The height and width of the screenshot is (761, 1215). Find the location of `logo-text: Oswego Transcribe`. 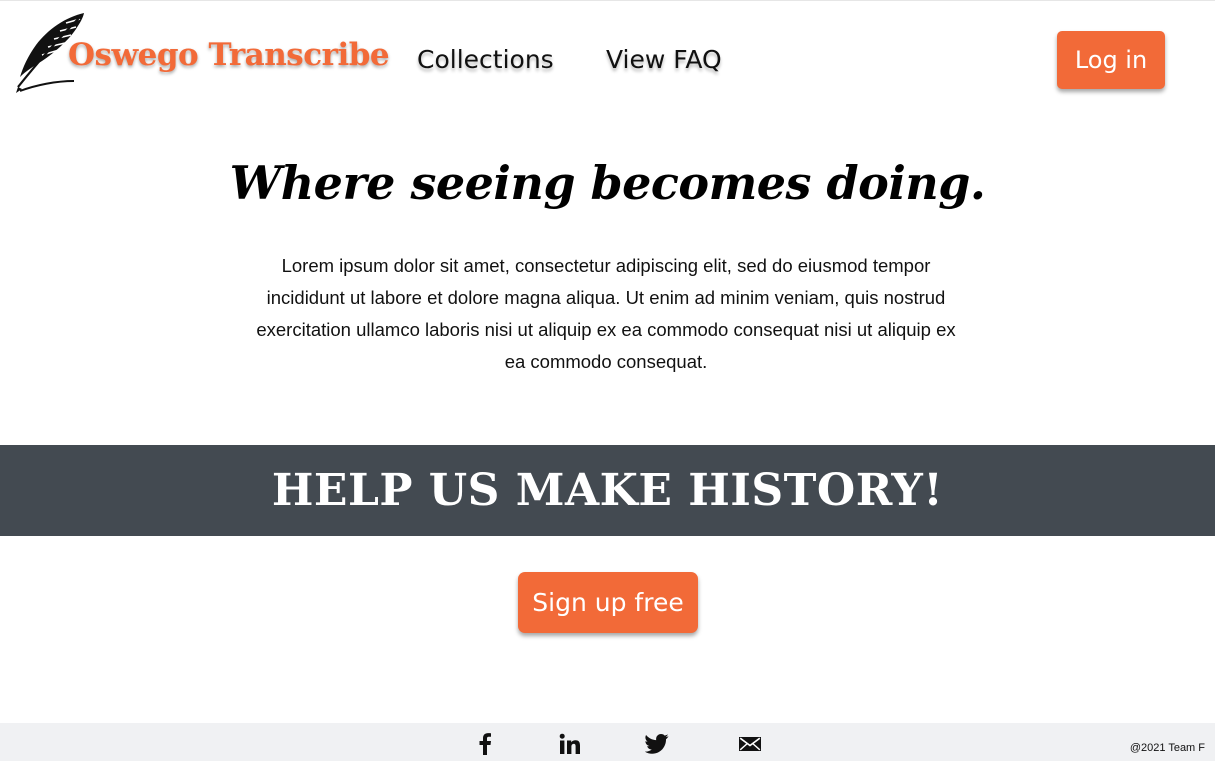

logo-text: Oswego Transcribe is located at coordinates (229, 55).